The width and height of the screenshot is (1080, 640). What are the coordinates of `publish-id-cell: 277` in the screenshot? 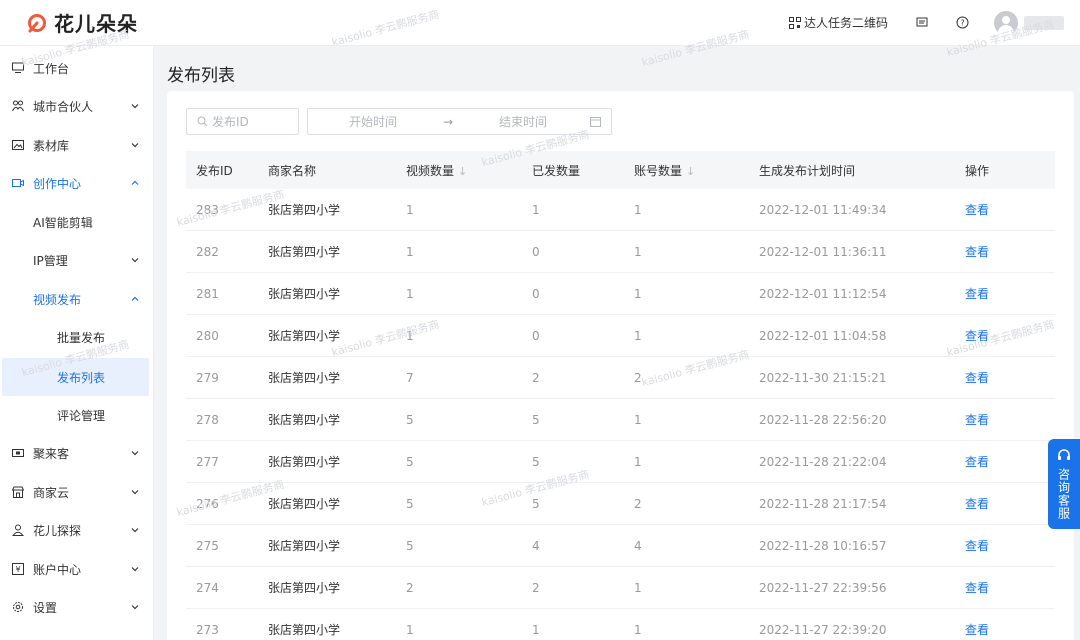 It's located at (207, 461).